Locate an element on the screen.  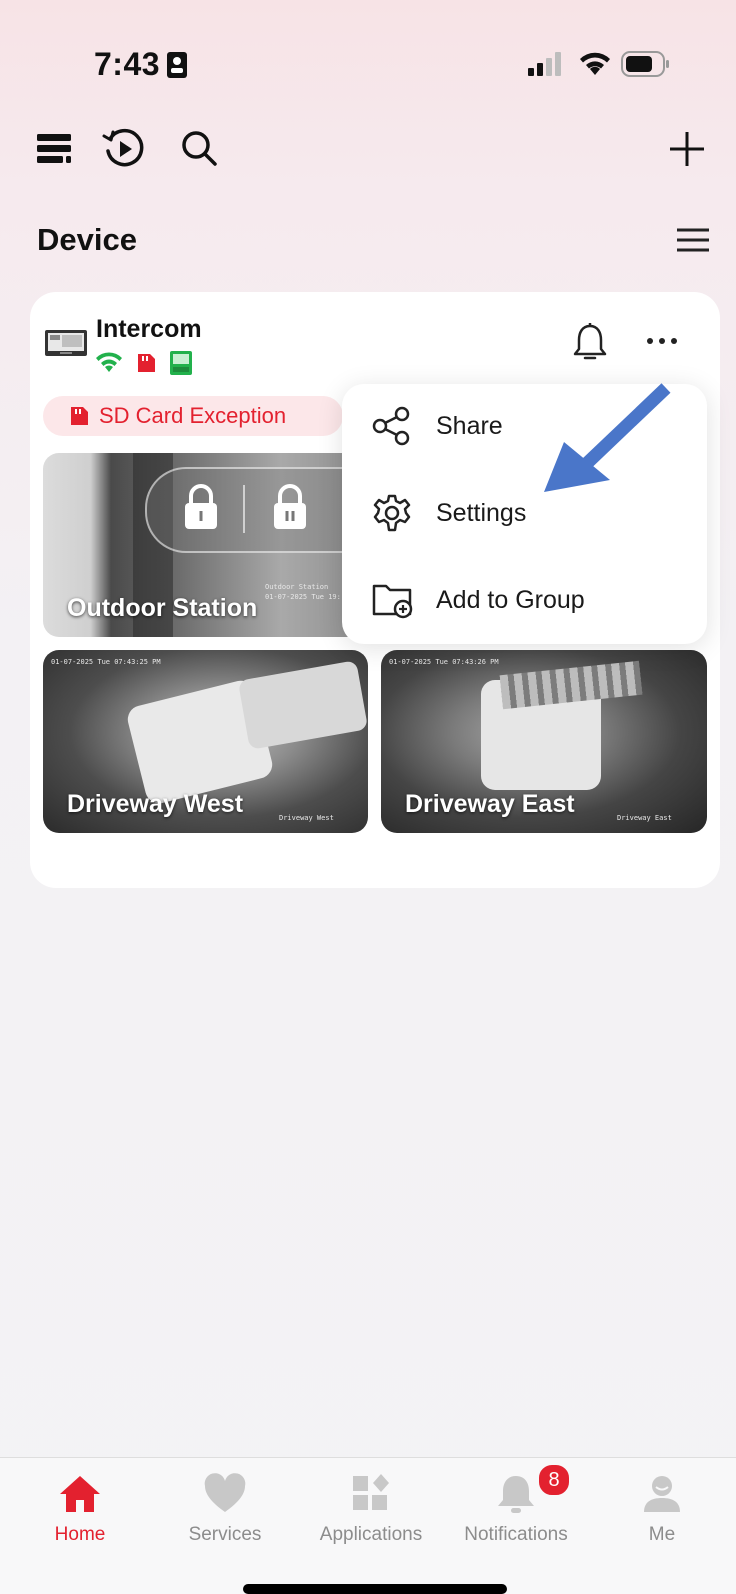
tab-label: Applications is located at coordinates (371, 1534).